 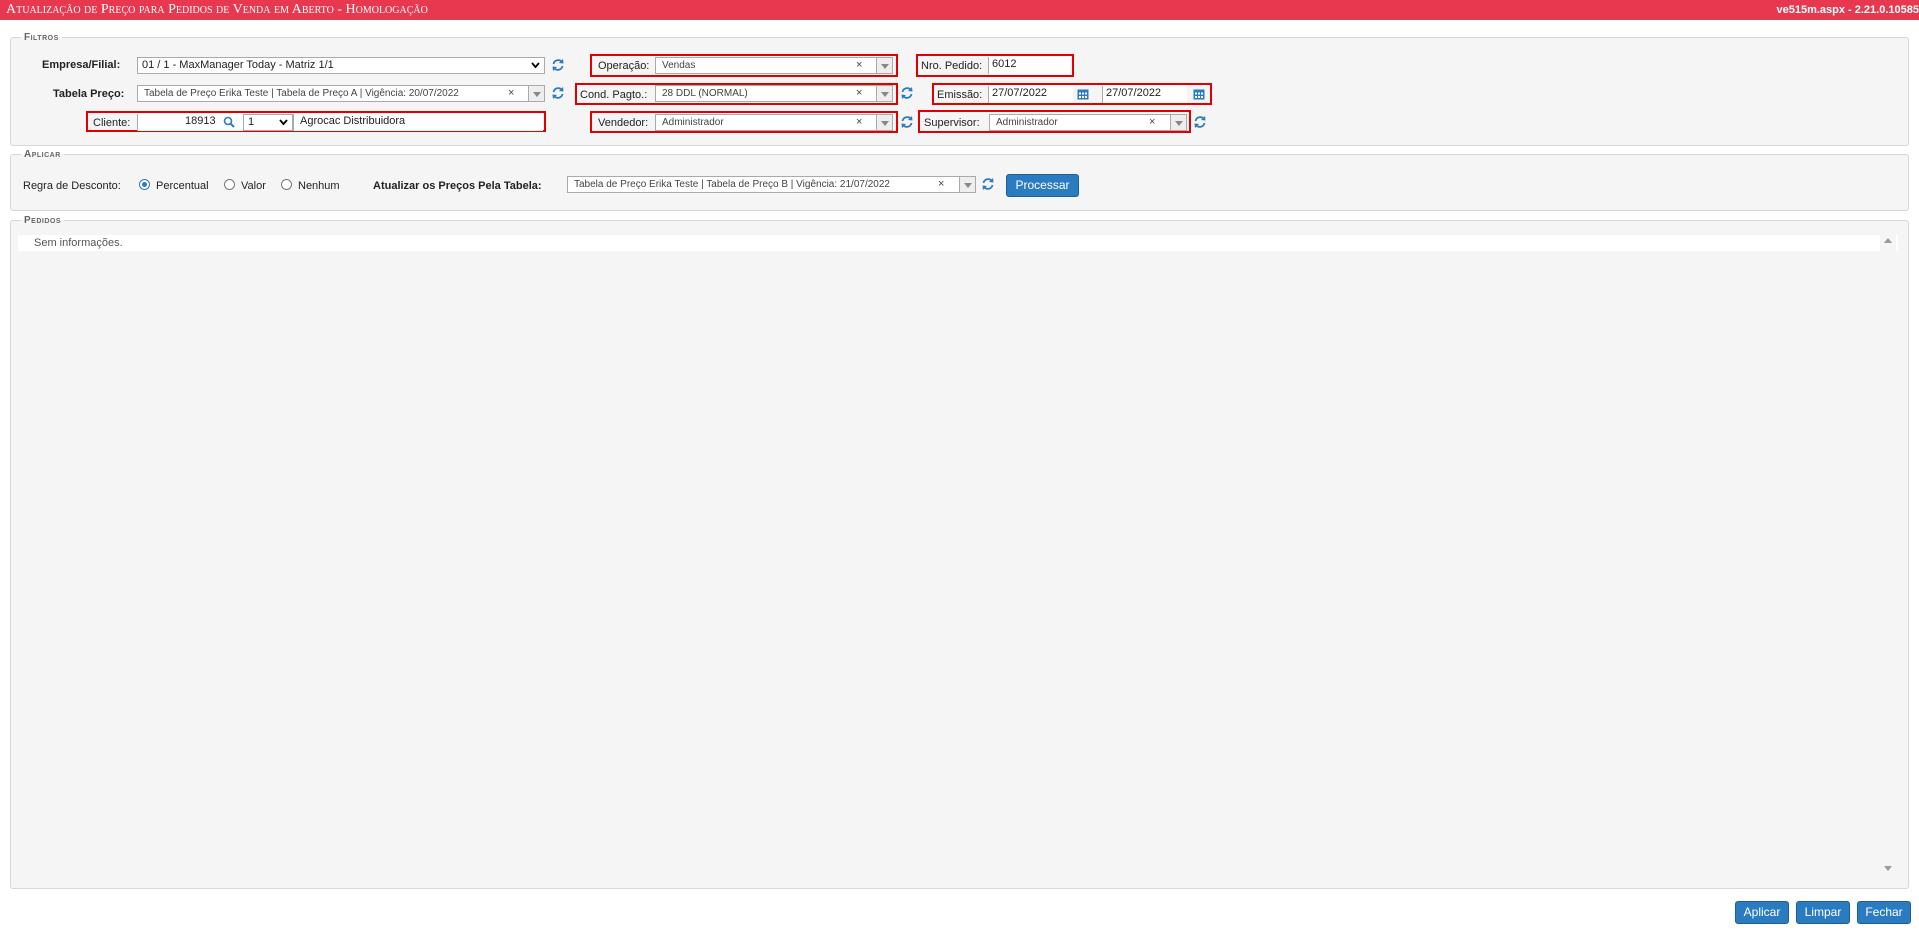 I want to click on emissao-from-input: 27/07/2022, so click(x=1030, y=94).